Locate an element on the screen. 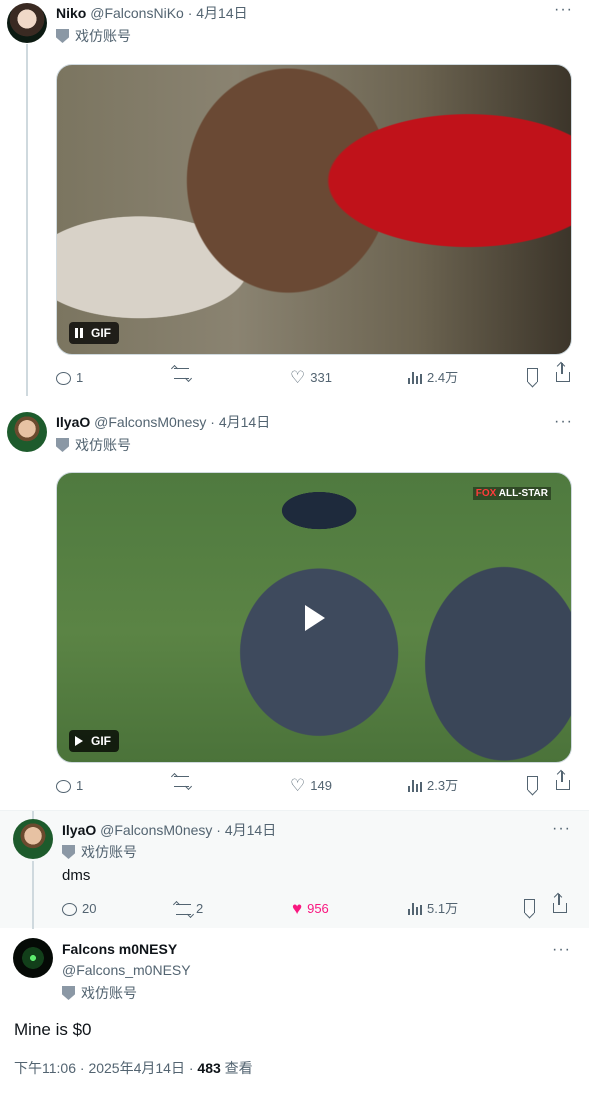 This screenshot has width=589, height=1097. tweet-text: dms is located at coordinates (76, 875).